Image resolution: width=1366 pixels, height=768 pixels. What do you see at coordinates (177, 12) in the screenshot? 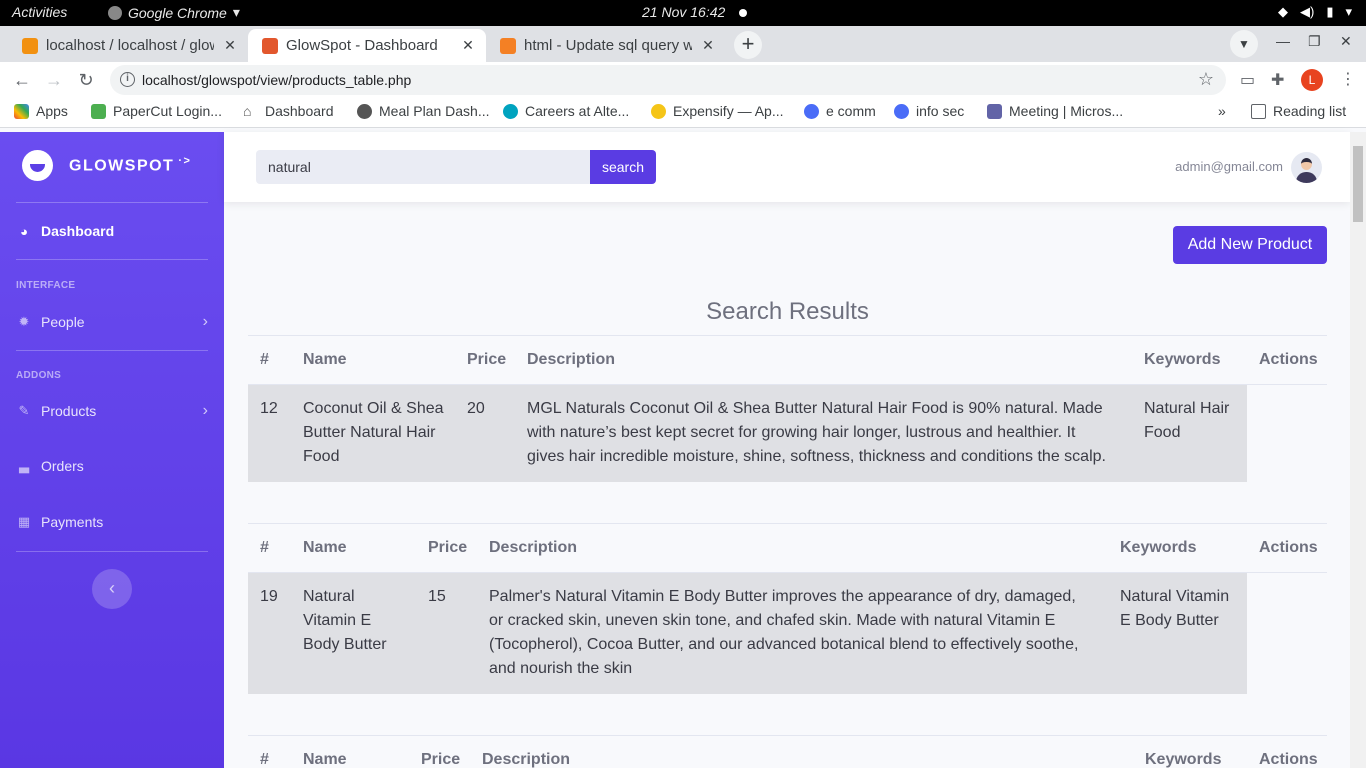
I see `app-name: Google Chrome` at bounding box center [177, 12].